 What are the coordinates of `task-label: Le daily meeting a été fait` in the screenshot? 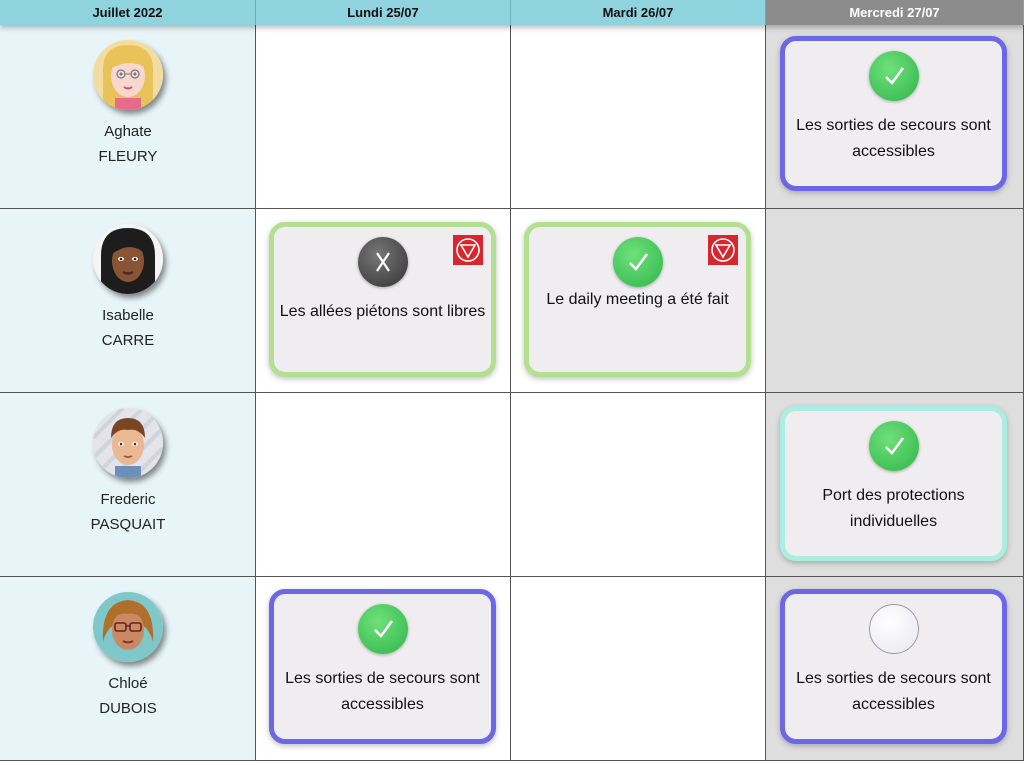 It's located at (637, 299).